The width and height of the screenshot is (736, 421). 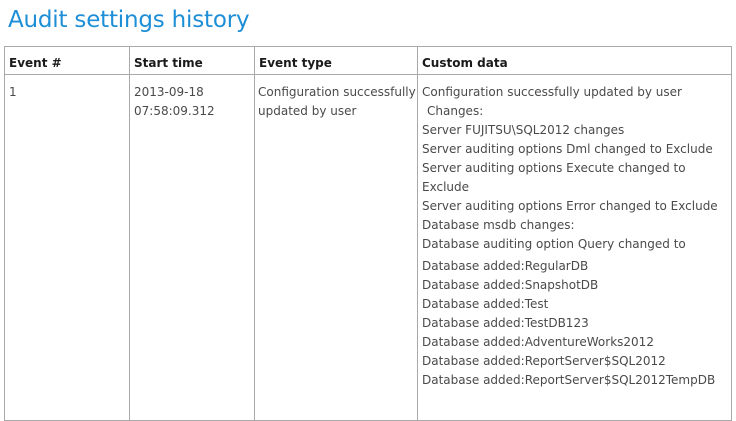 I want to click on custom-data-line: Database added:AdventureWorks2012, so click(x=538, y=342).